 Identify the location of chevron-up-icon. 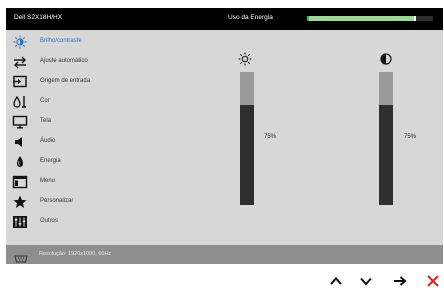
(336, 281).